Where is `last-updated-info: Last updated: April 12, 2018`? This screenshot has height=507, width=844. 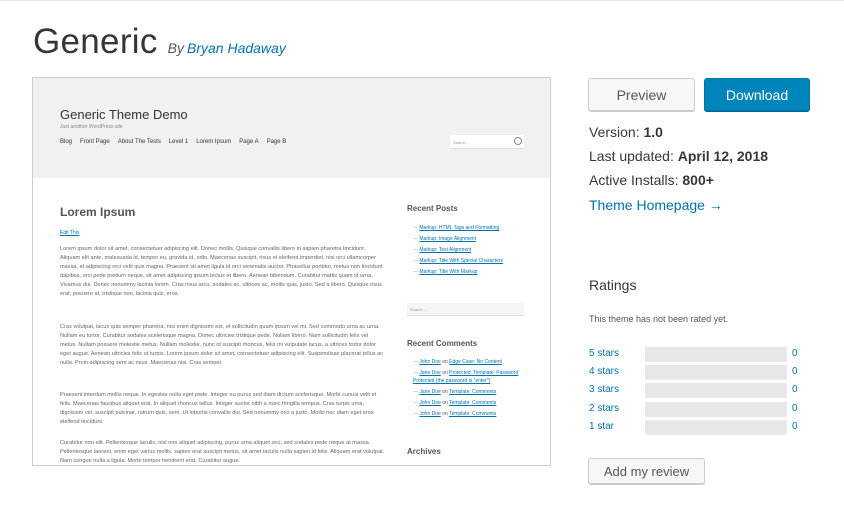 last-updated-info: Last updated: April 12, 2018 is located at coordinates (678, 156).